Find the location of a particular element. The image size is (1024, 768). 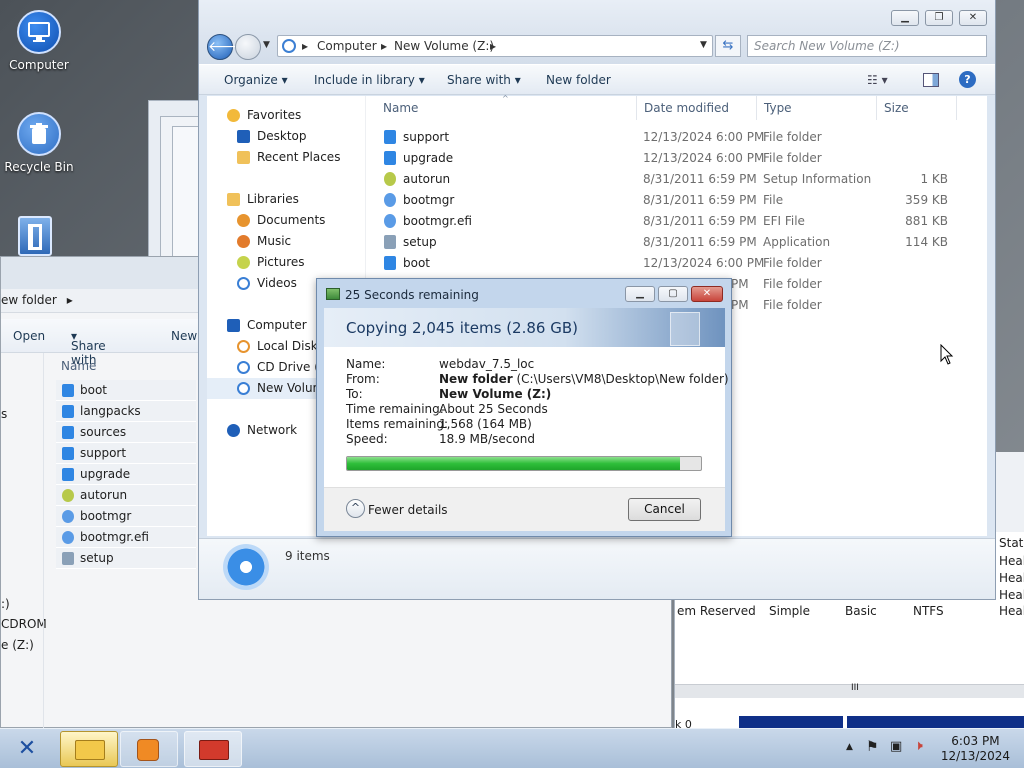

list-item: boot is located at coordinates (126, 390).